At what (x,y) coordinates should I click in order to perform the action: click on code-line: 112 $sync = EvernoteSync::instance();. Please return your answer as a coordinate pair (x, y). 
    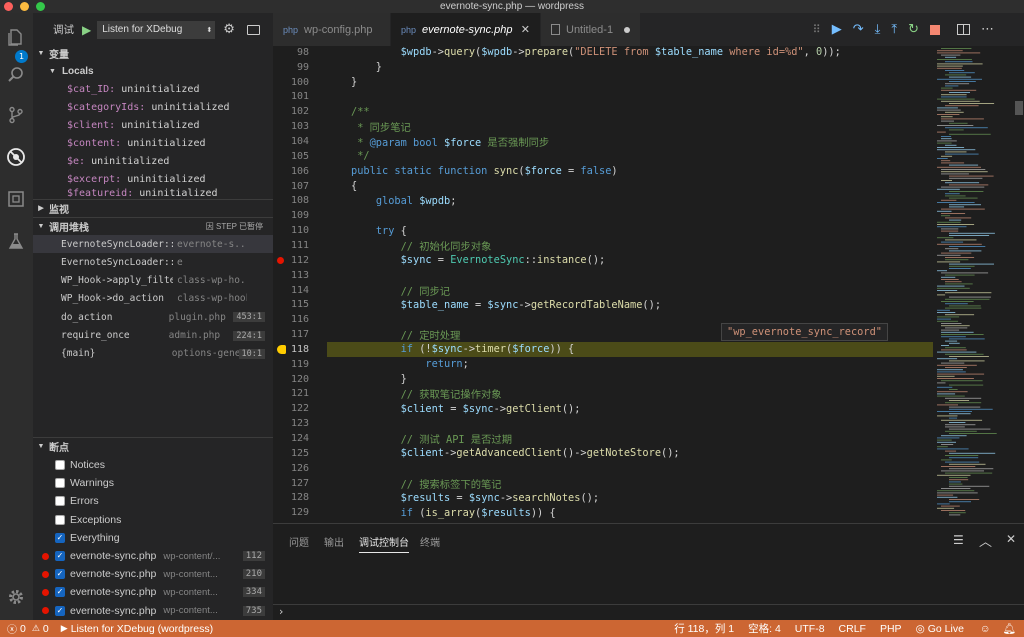
    Looking at the image, I should click on (603, 260).